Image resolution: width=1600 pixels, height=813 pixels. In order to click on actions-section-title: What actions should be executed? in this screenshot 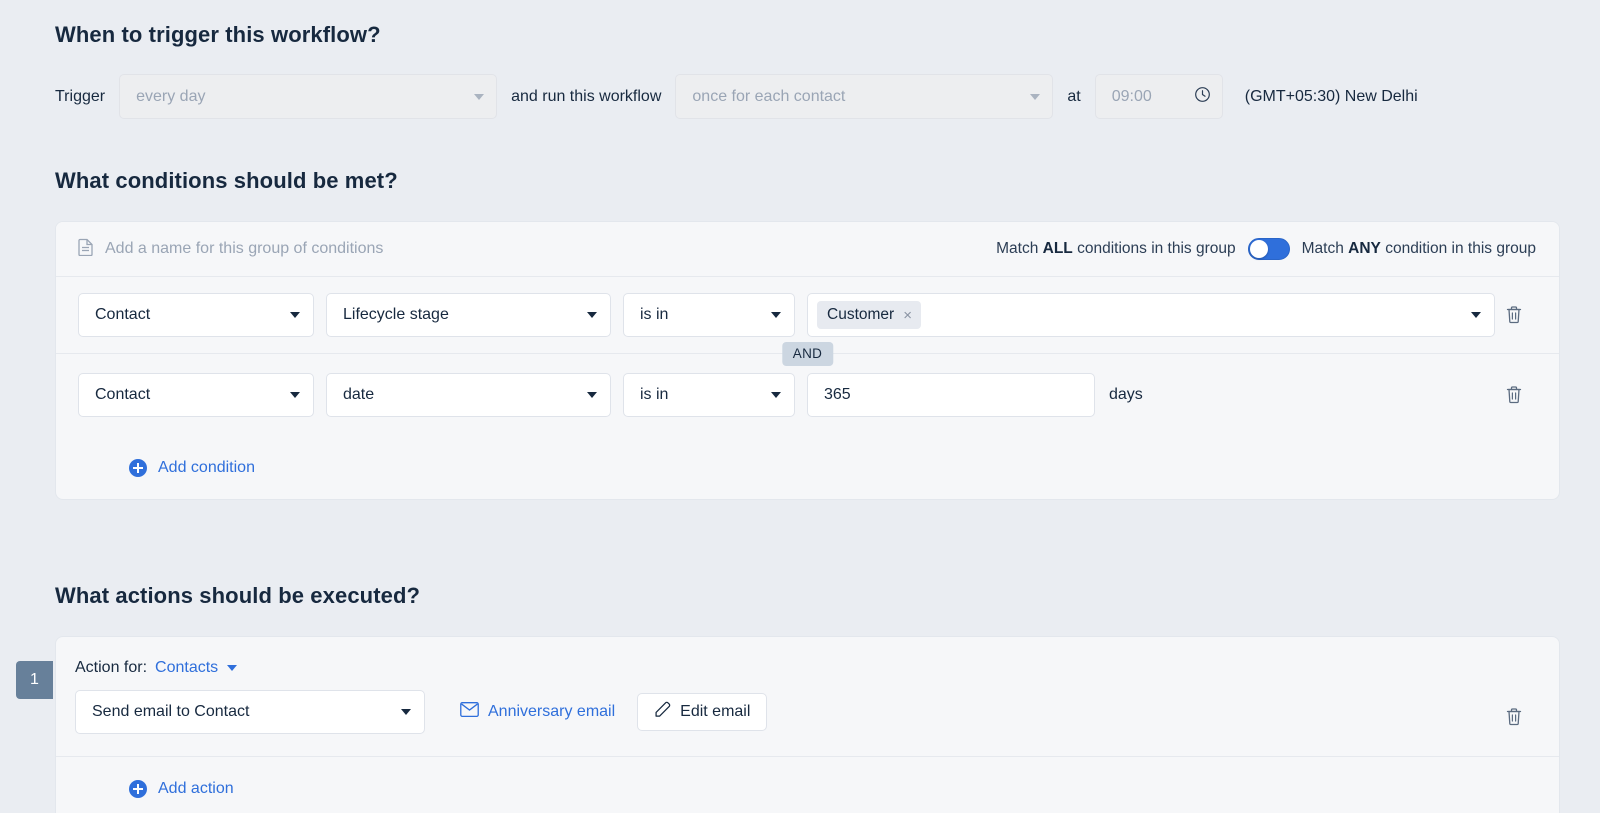, I will do `click(238, 595)`.